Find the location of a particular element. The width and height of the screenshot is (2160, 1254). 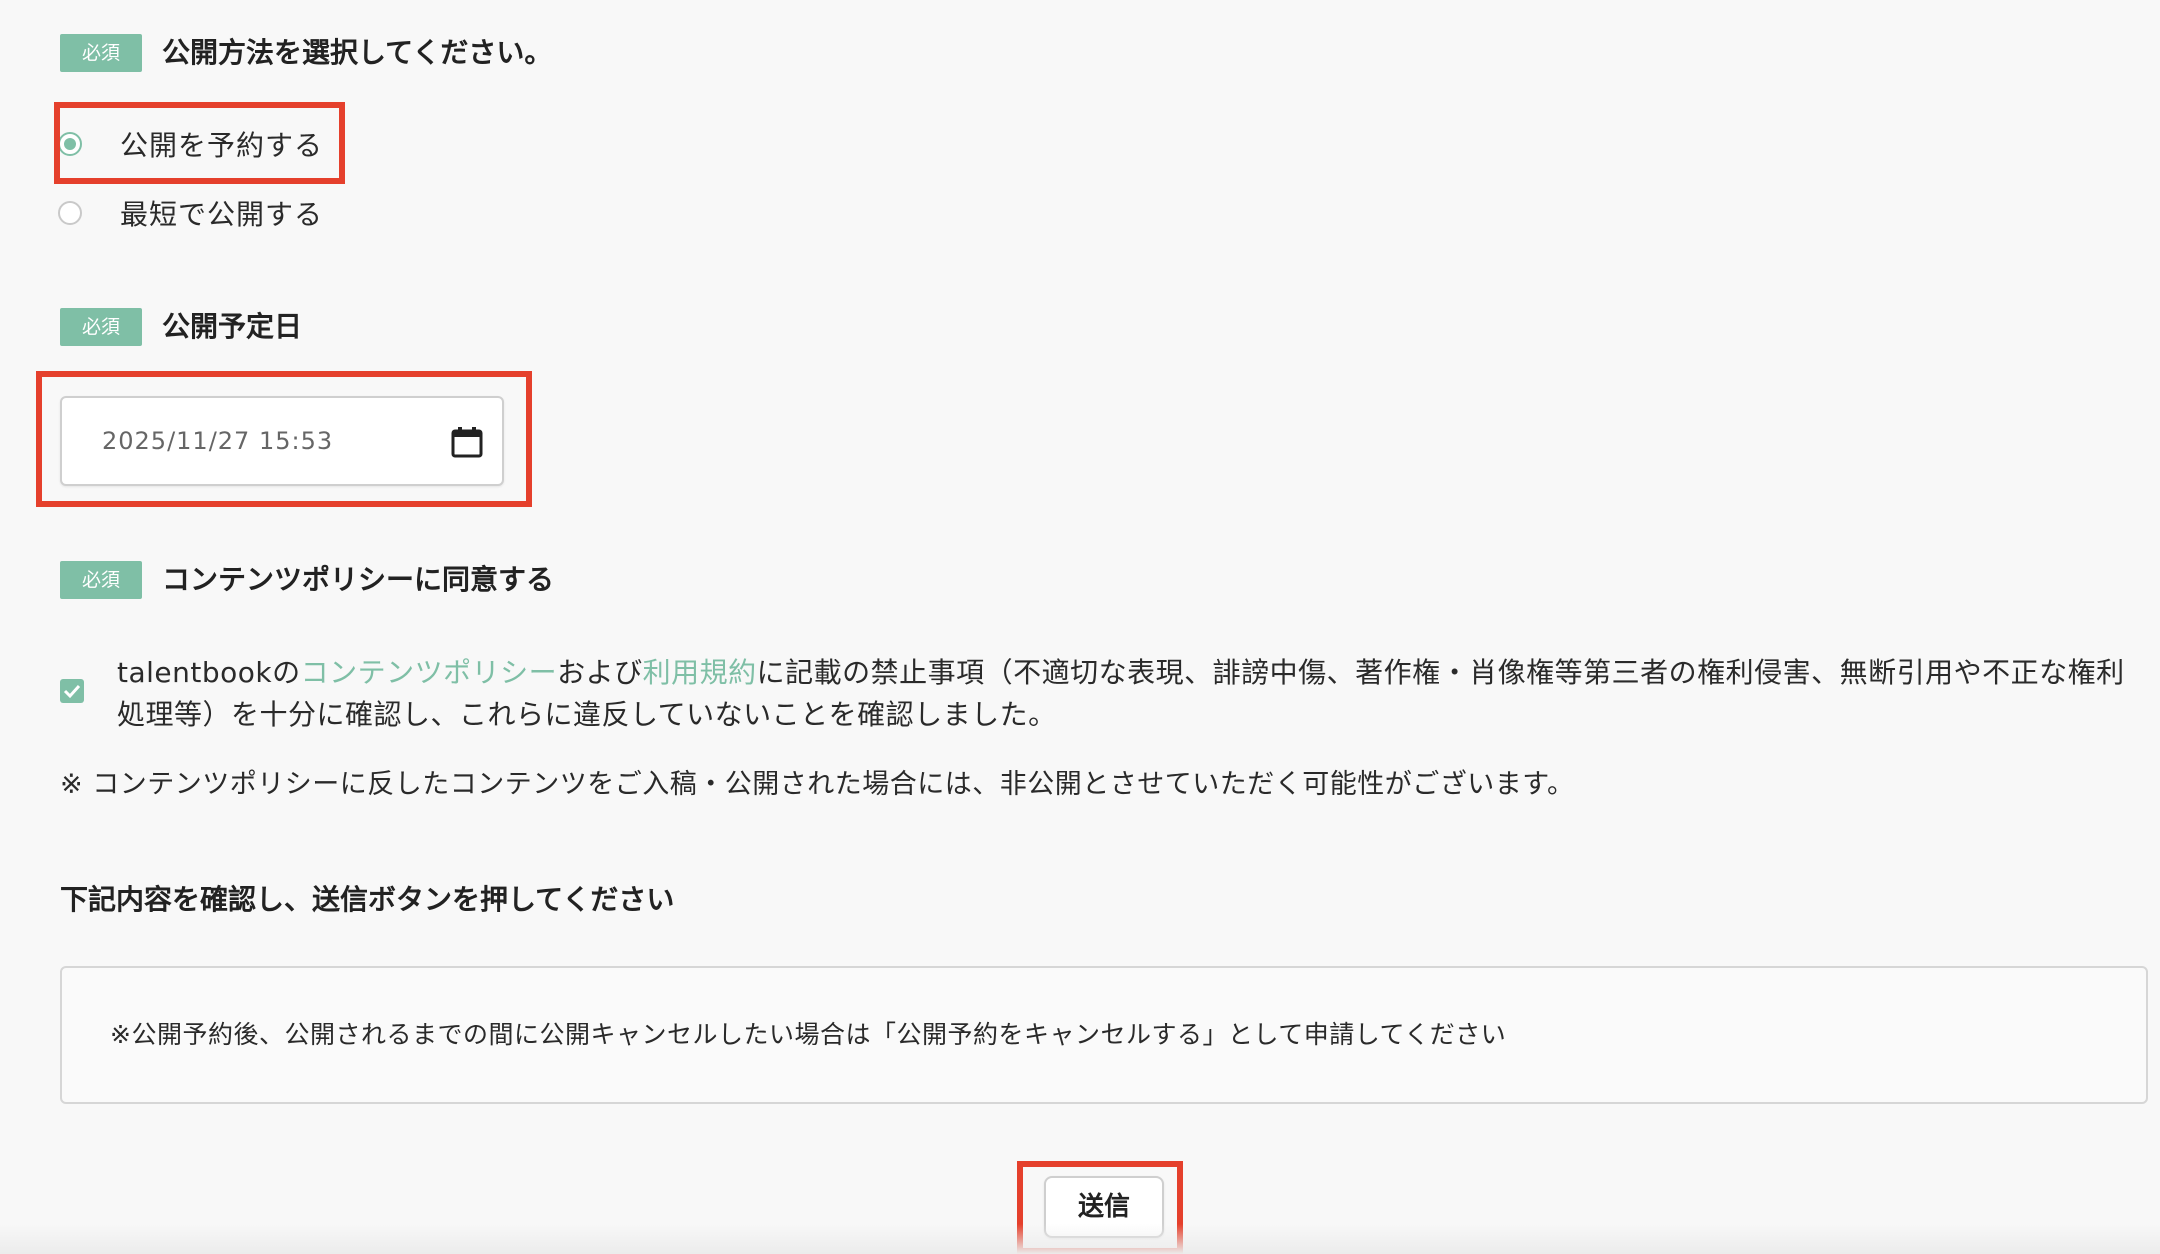

confirmation-title: 下記内容を確認し、送信ボタンを押してください is located at coordinates (367, 899).